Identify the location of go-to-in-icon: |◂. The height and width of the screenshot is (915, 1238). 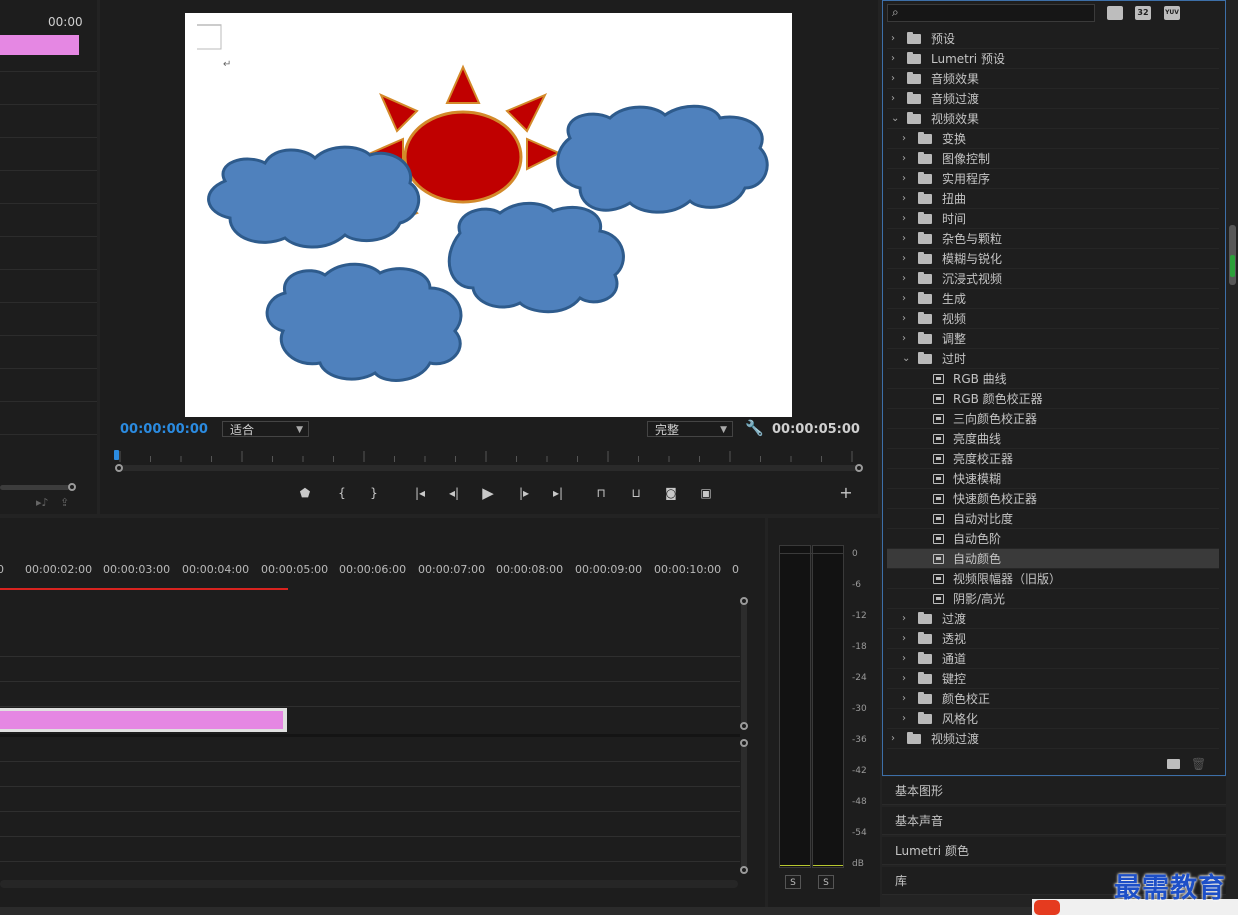
(420, 493).